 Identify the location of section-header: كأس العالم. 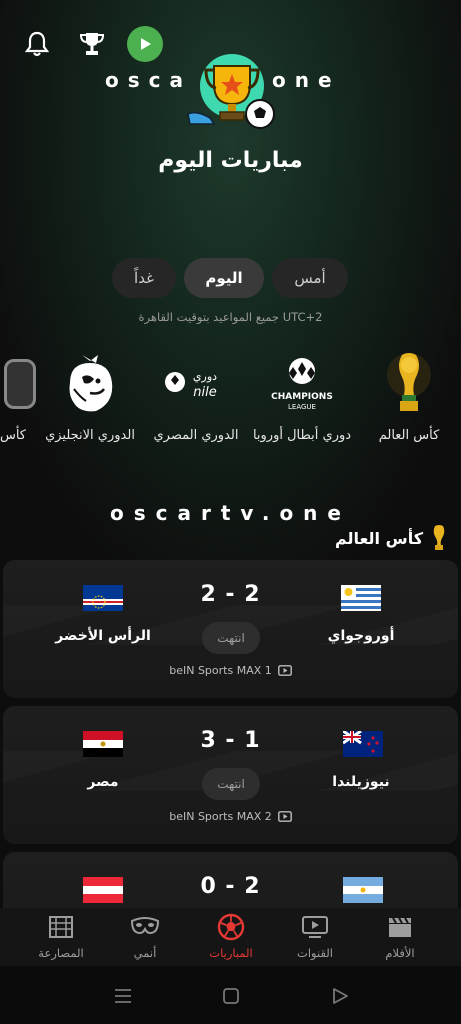
(391, 538).